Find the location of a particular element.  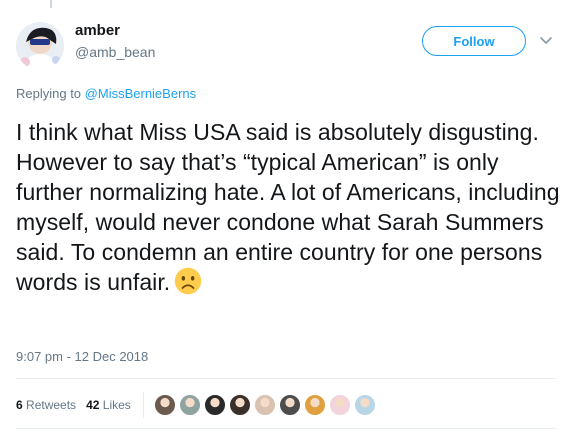

avatar is located at coordinates (40, 46).